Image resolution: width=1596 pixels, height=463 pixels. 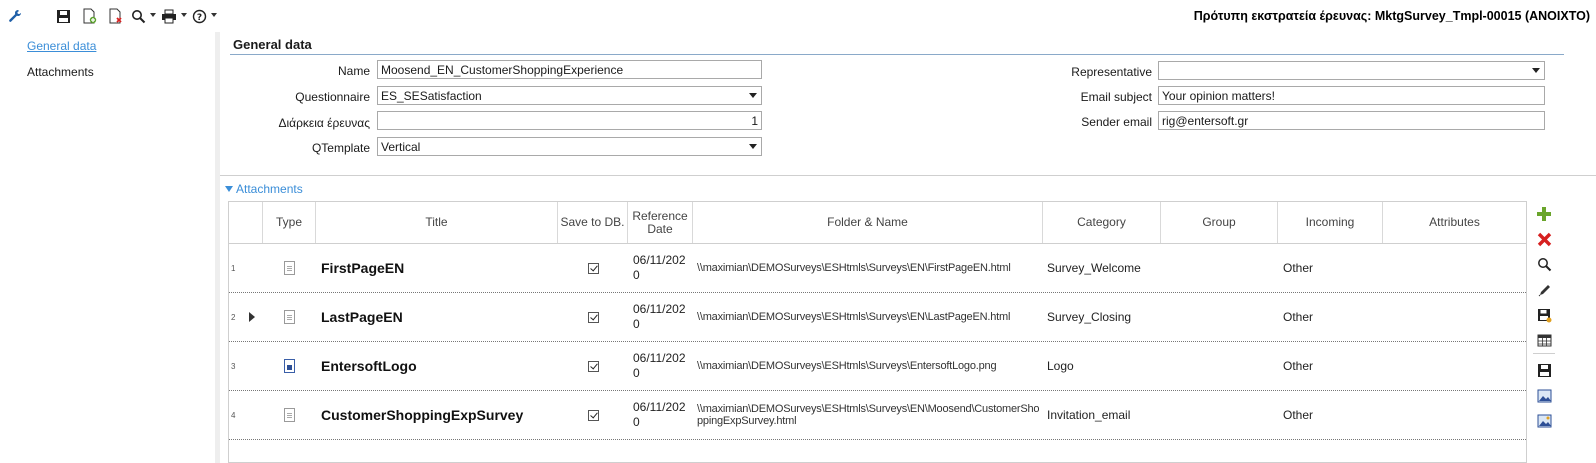 I want to click on section-separator, so click(x=908, y=175).